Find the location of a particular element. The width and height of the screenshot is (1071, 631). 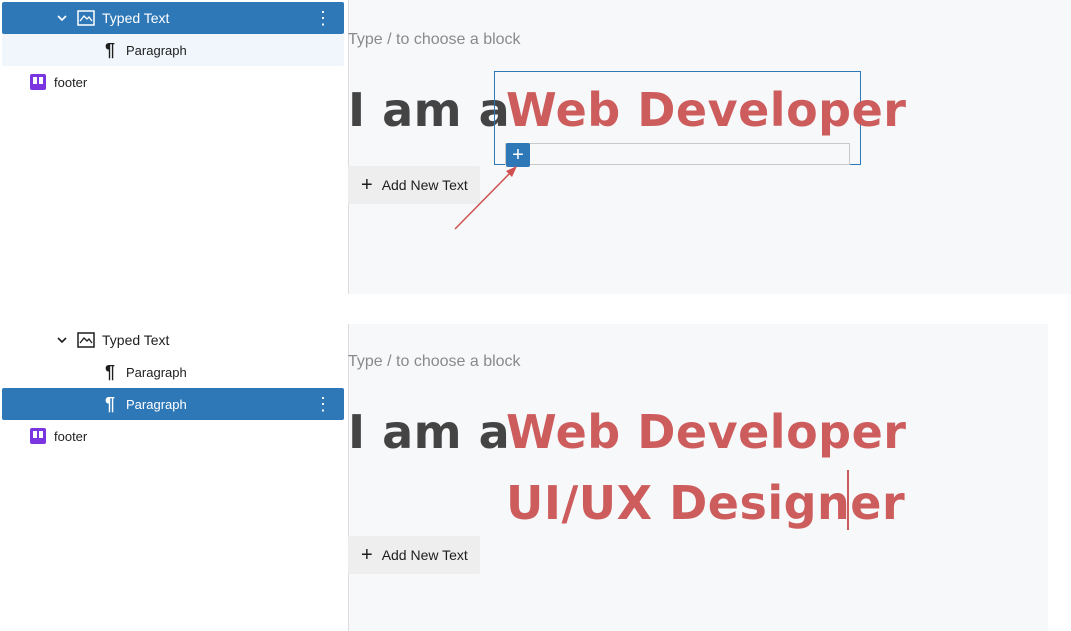

add-new-text-button: + Add New Text is located at coordinates (414, 555).